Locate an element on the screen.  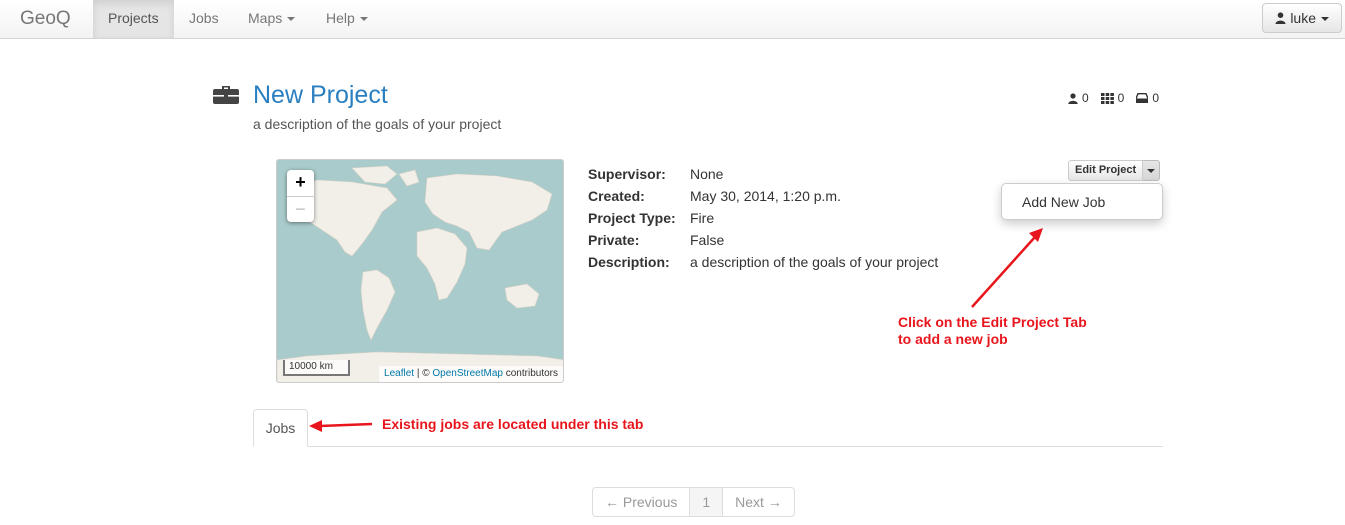
annotation-jobs-tab: Existing jobs are located under this tab is located at coordinates (513, 424).